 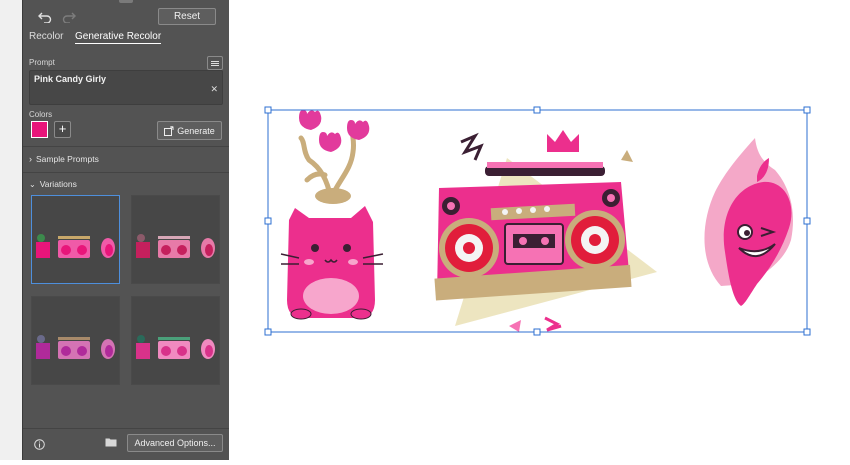 What do you see at coordinates (69, 17) in the screenshot?
I see `redo-icon` at bounding box center [69, 17].